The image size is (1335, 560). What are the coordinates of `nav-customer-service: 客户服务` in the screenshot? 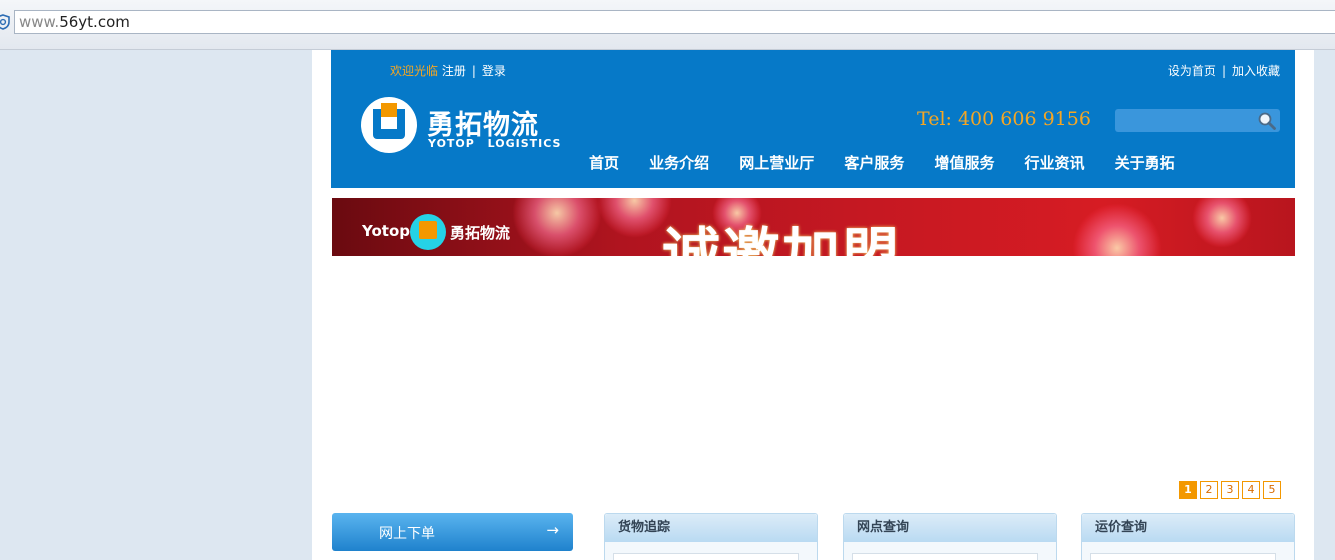 It's located at (874, 162).